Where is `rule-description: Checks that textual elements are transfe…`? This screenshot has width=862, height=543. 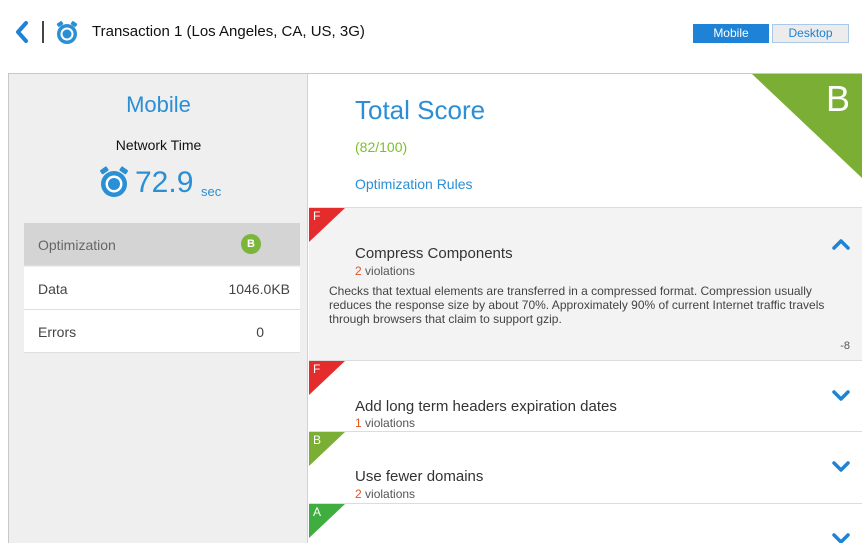
rule-description: Checks that textual elements are transfe… is located at coordinates (577, 305).